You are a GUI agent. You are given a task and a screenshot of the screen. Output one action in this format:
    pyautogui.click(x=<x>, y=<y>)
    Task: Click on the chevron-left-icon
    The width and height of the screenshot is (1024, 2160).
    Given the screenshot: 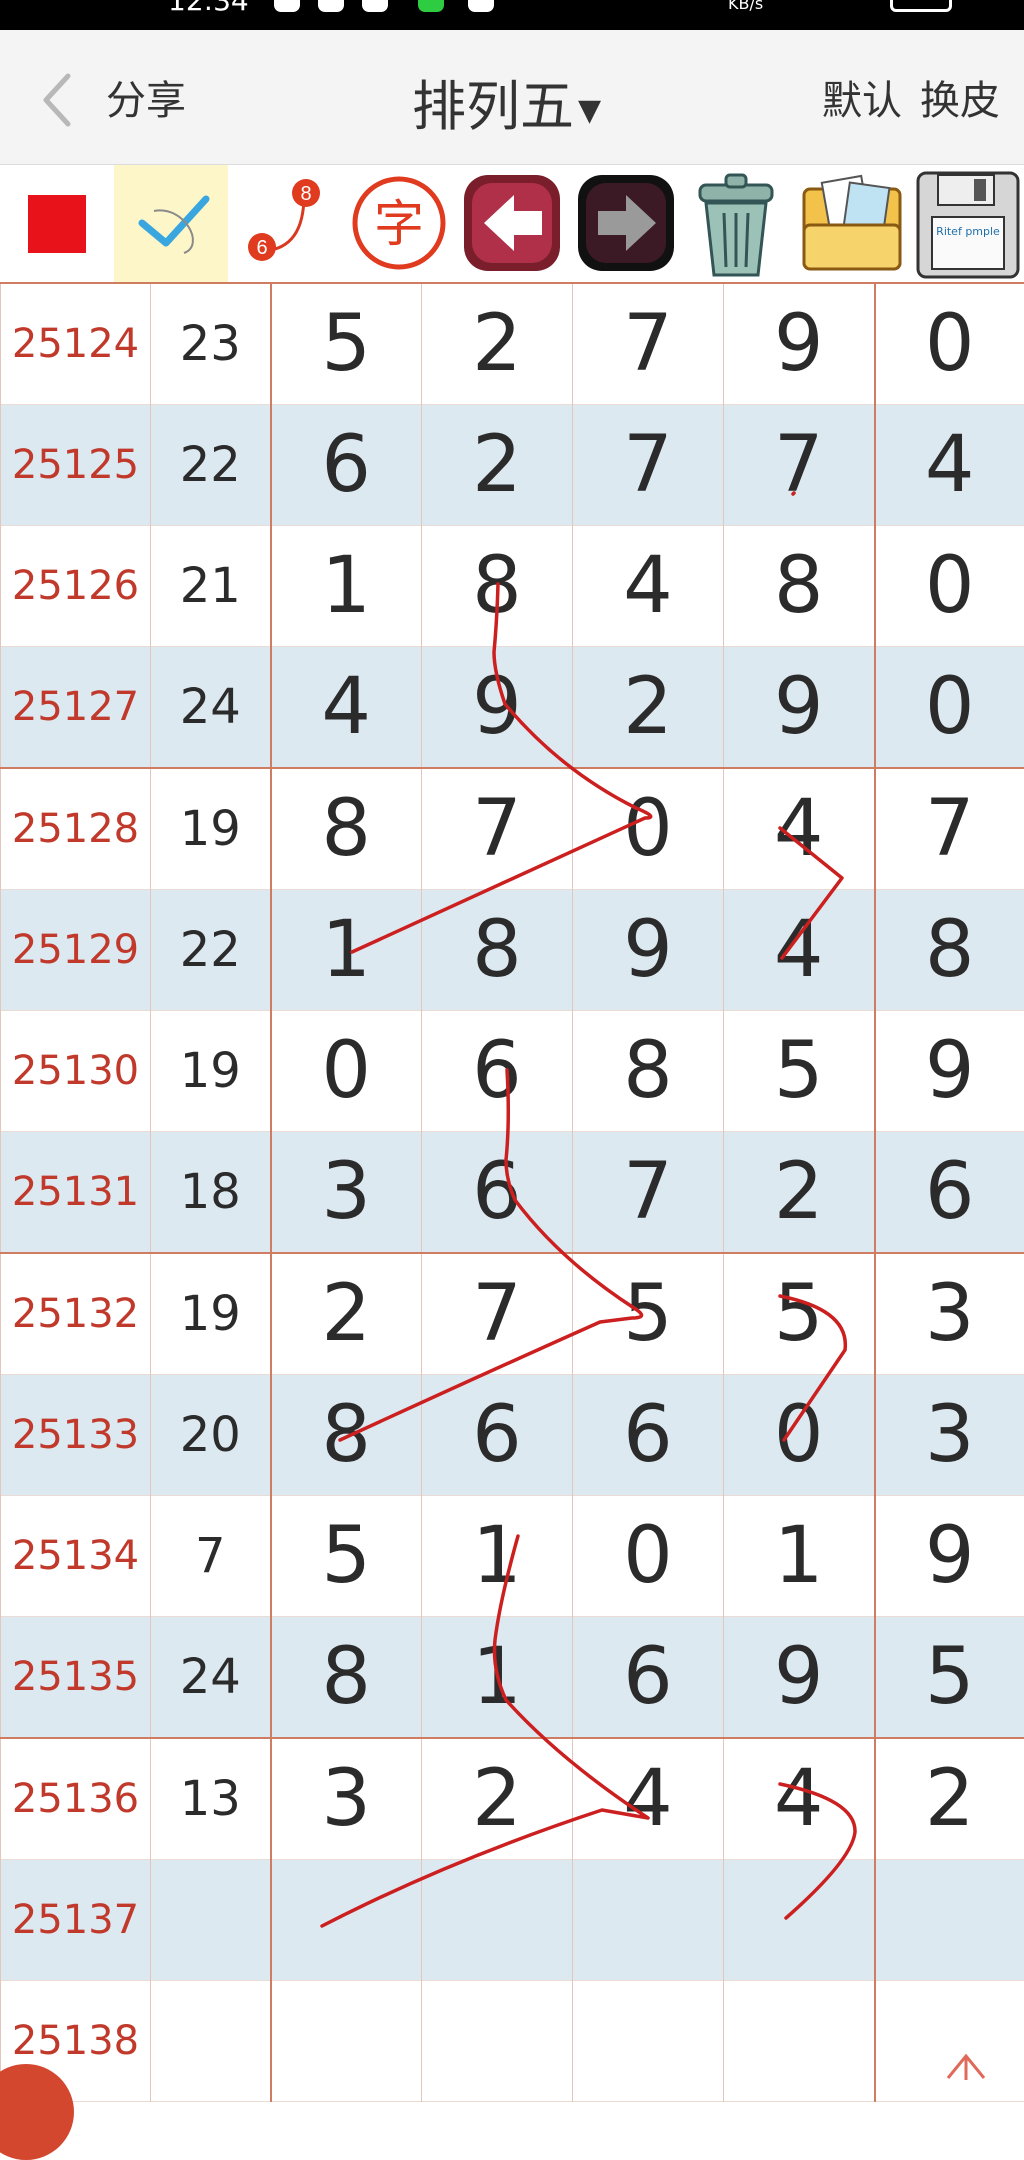 What is the action you would take?
    pyautogui.click(x=58, y=100)
    